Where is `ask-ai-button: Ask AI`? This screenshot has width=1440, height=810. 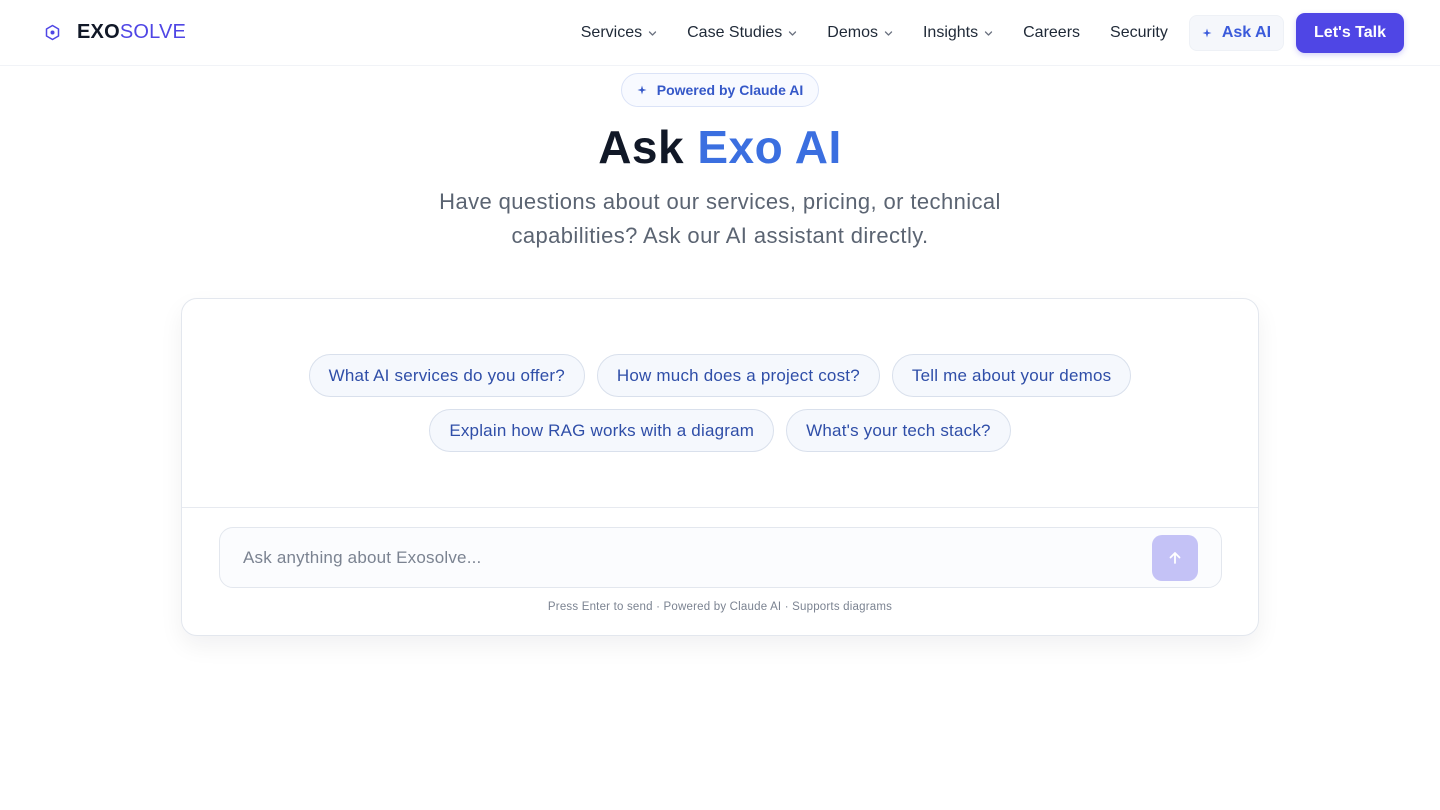 ask-ai-button: Ask AI is located at coordinates (1236, 32).